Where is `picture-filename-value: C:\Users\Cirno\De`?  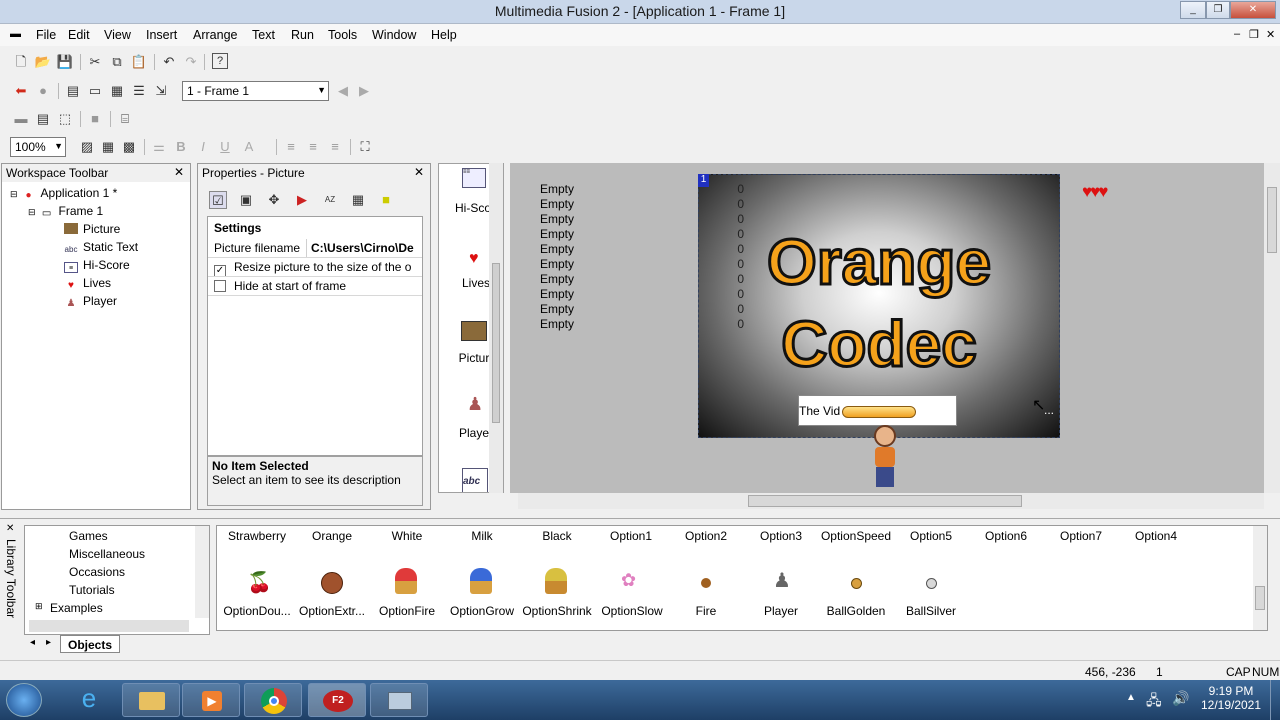
picture-filename-value: C:\Users\Cirno\De is located at coordinates (364, 248).